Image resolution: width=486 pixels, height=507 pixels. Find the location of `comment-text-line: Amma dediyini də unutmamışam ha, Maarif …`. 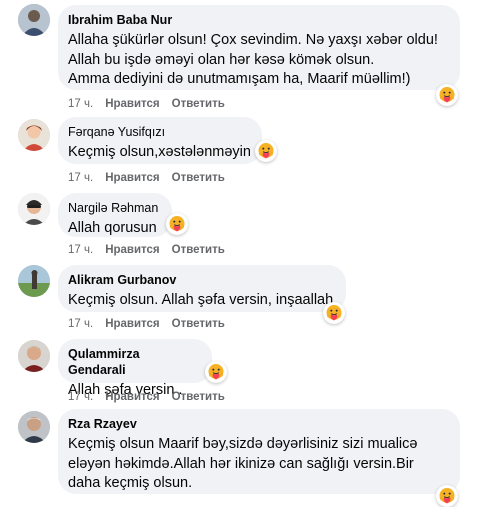

comment-text-line: Amma dediyini də unutmamışam ha, Maarif … is located at coordinates (239, 79).